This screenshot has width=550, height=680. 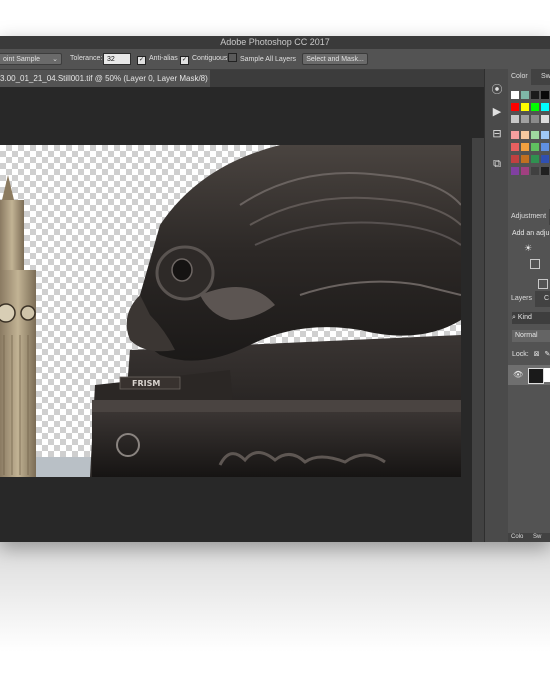 What do you see at coordinates (514, 317) in the screenshot?
I see `search-icon: ⌕` at bounding box center [514, 317].